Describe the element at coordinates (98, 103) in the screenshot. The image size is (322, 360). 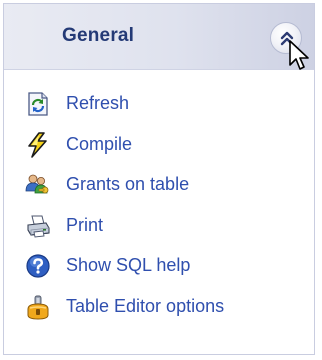
I see `refresh-label: Refresh` at that location.